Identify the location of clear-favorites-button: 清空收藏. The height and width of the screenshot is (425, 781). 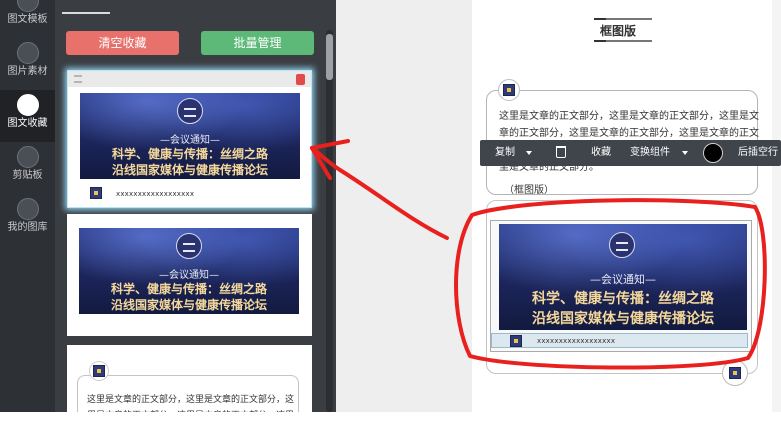
(122, 43).